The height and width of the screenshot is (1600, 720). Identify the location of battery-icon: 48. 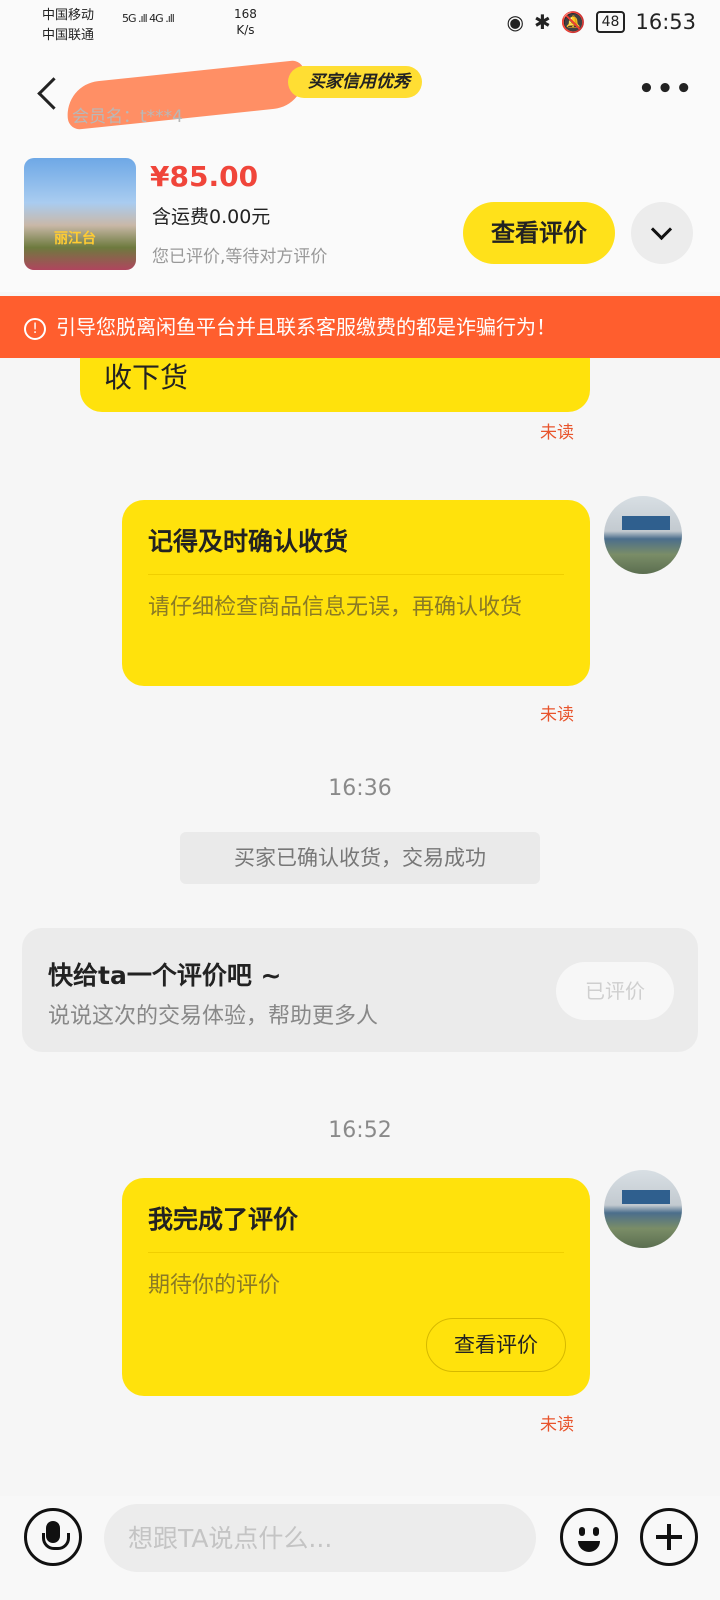
(610, 22).